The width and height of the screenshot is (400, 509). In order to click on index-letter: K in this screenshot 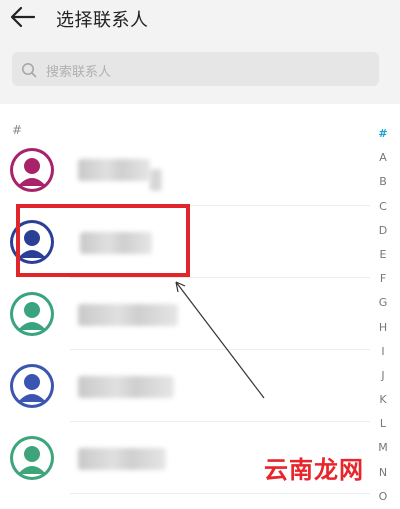, I will do `click(383, 400)`.